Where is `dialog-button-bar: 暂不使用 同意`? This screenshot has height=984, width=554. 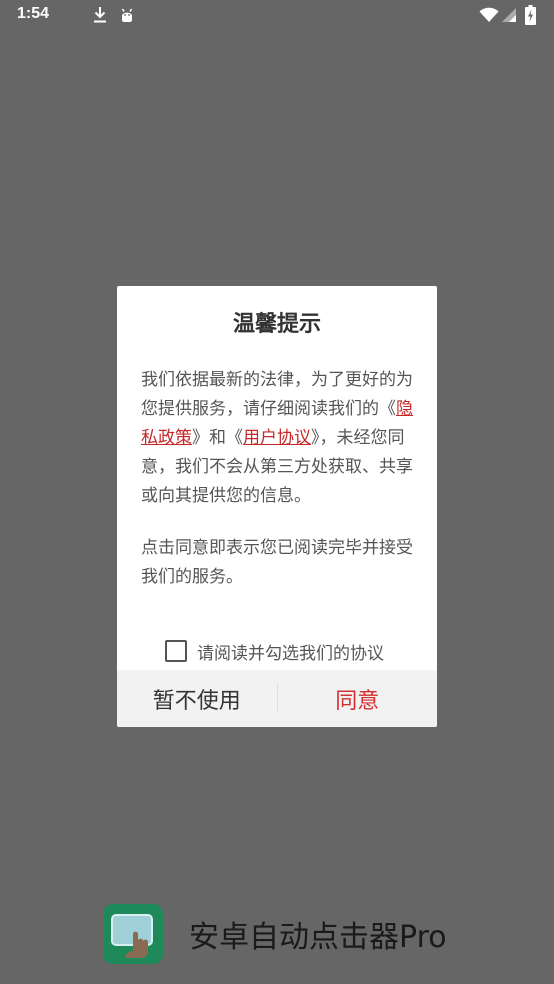
dialog-button-bar: 暂不使用 同意 is located at coordinates (277, 698).